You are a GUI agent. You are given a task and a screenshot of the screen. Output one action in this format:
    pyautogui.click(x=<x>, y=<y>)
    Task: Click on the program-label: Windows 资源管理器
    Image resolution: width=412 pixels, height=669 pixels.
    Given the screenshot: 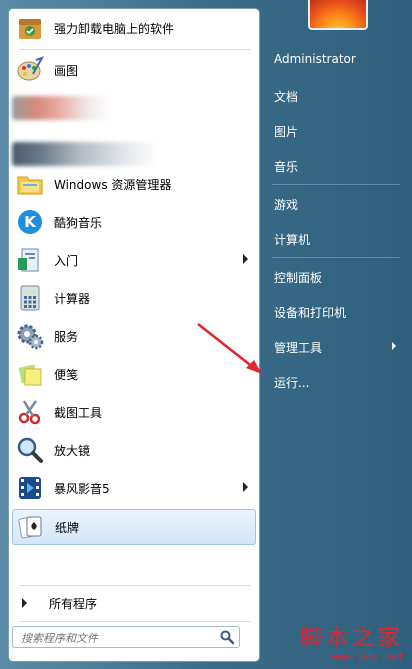 What is the action you would take?
    pyautogui.click(x=113, y=184)
    